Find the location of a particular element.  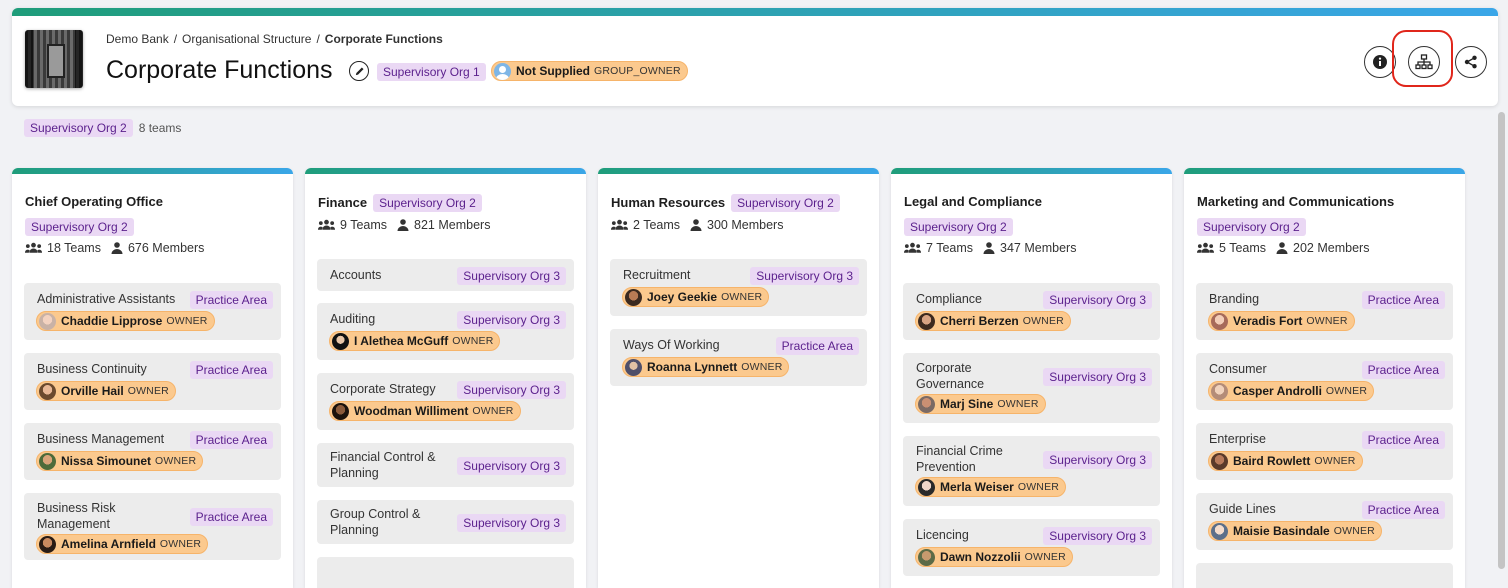

owner-name: Orville Hail is located at coordinates (92, 391).